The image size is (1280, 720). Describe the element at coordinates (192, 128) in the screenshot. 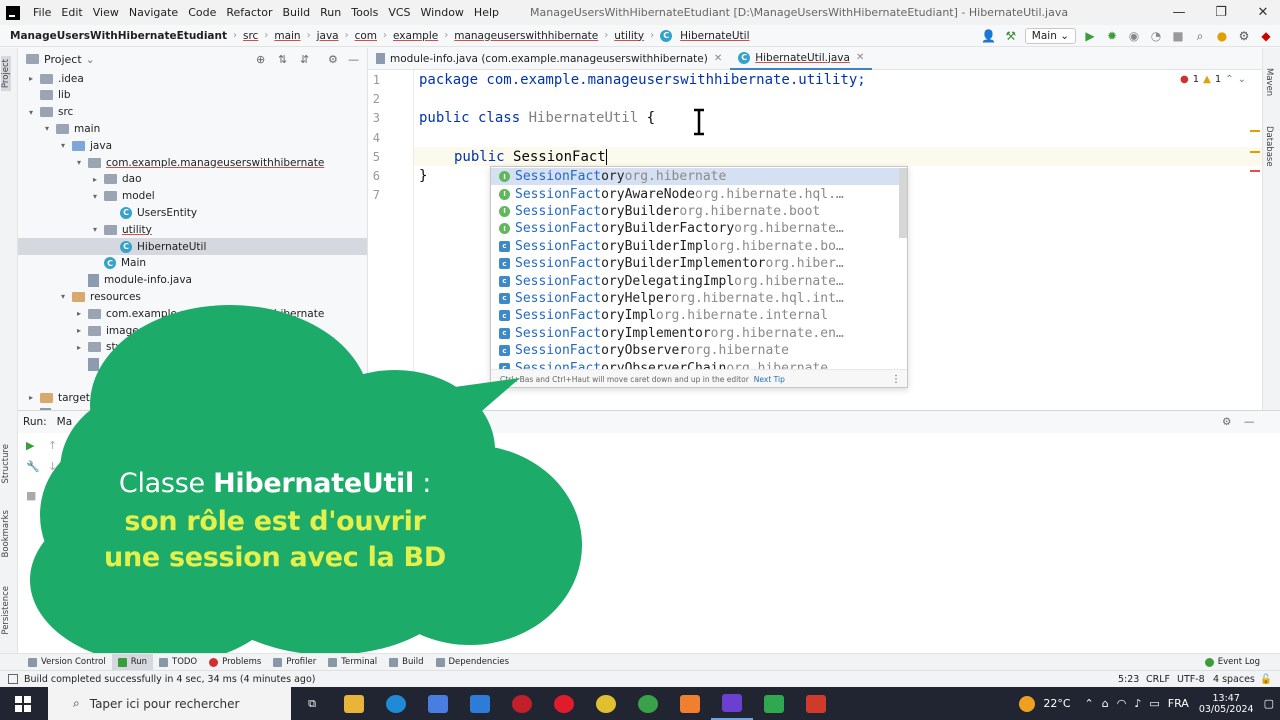

I see `tree-item: ▾ main` at that location.